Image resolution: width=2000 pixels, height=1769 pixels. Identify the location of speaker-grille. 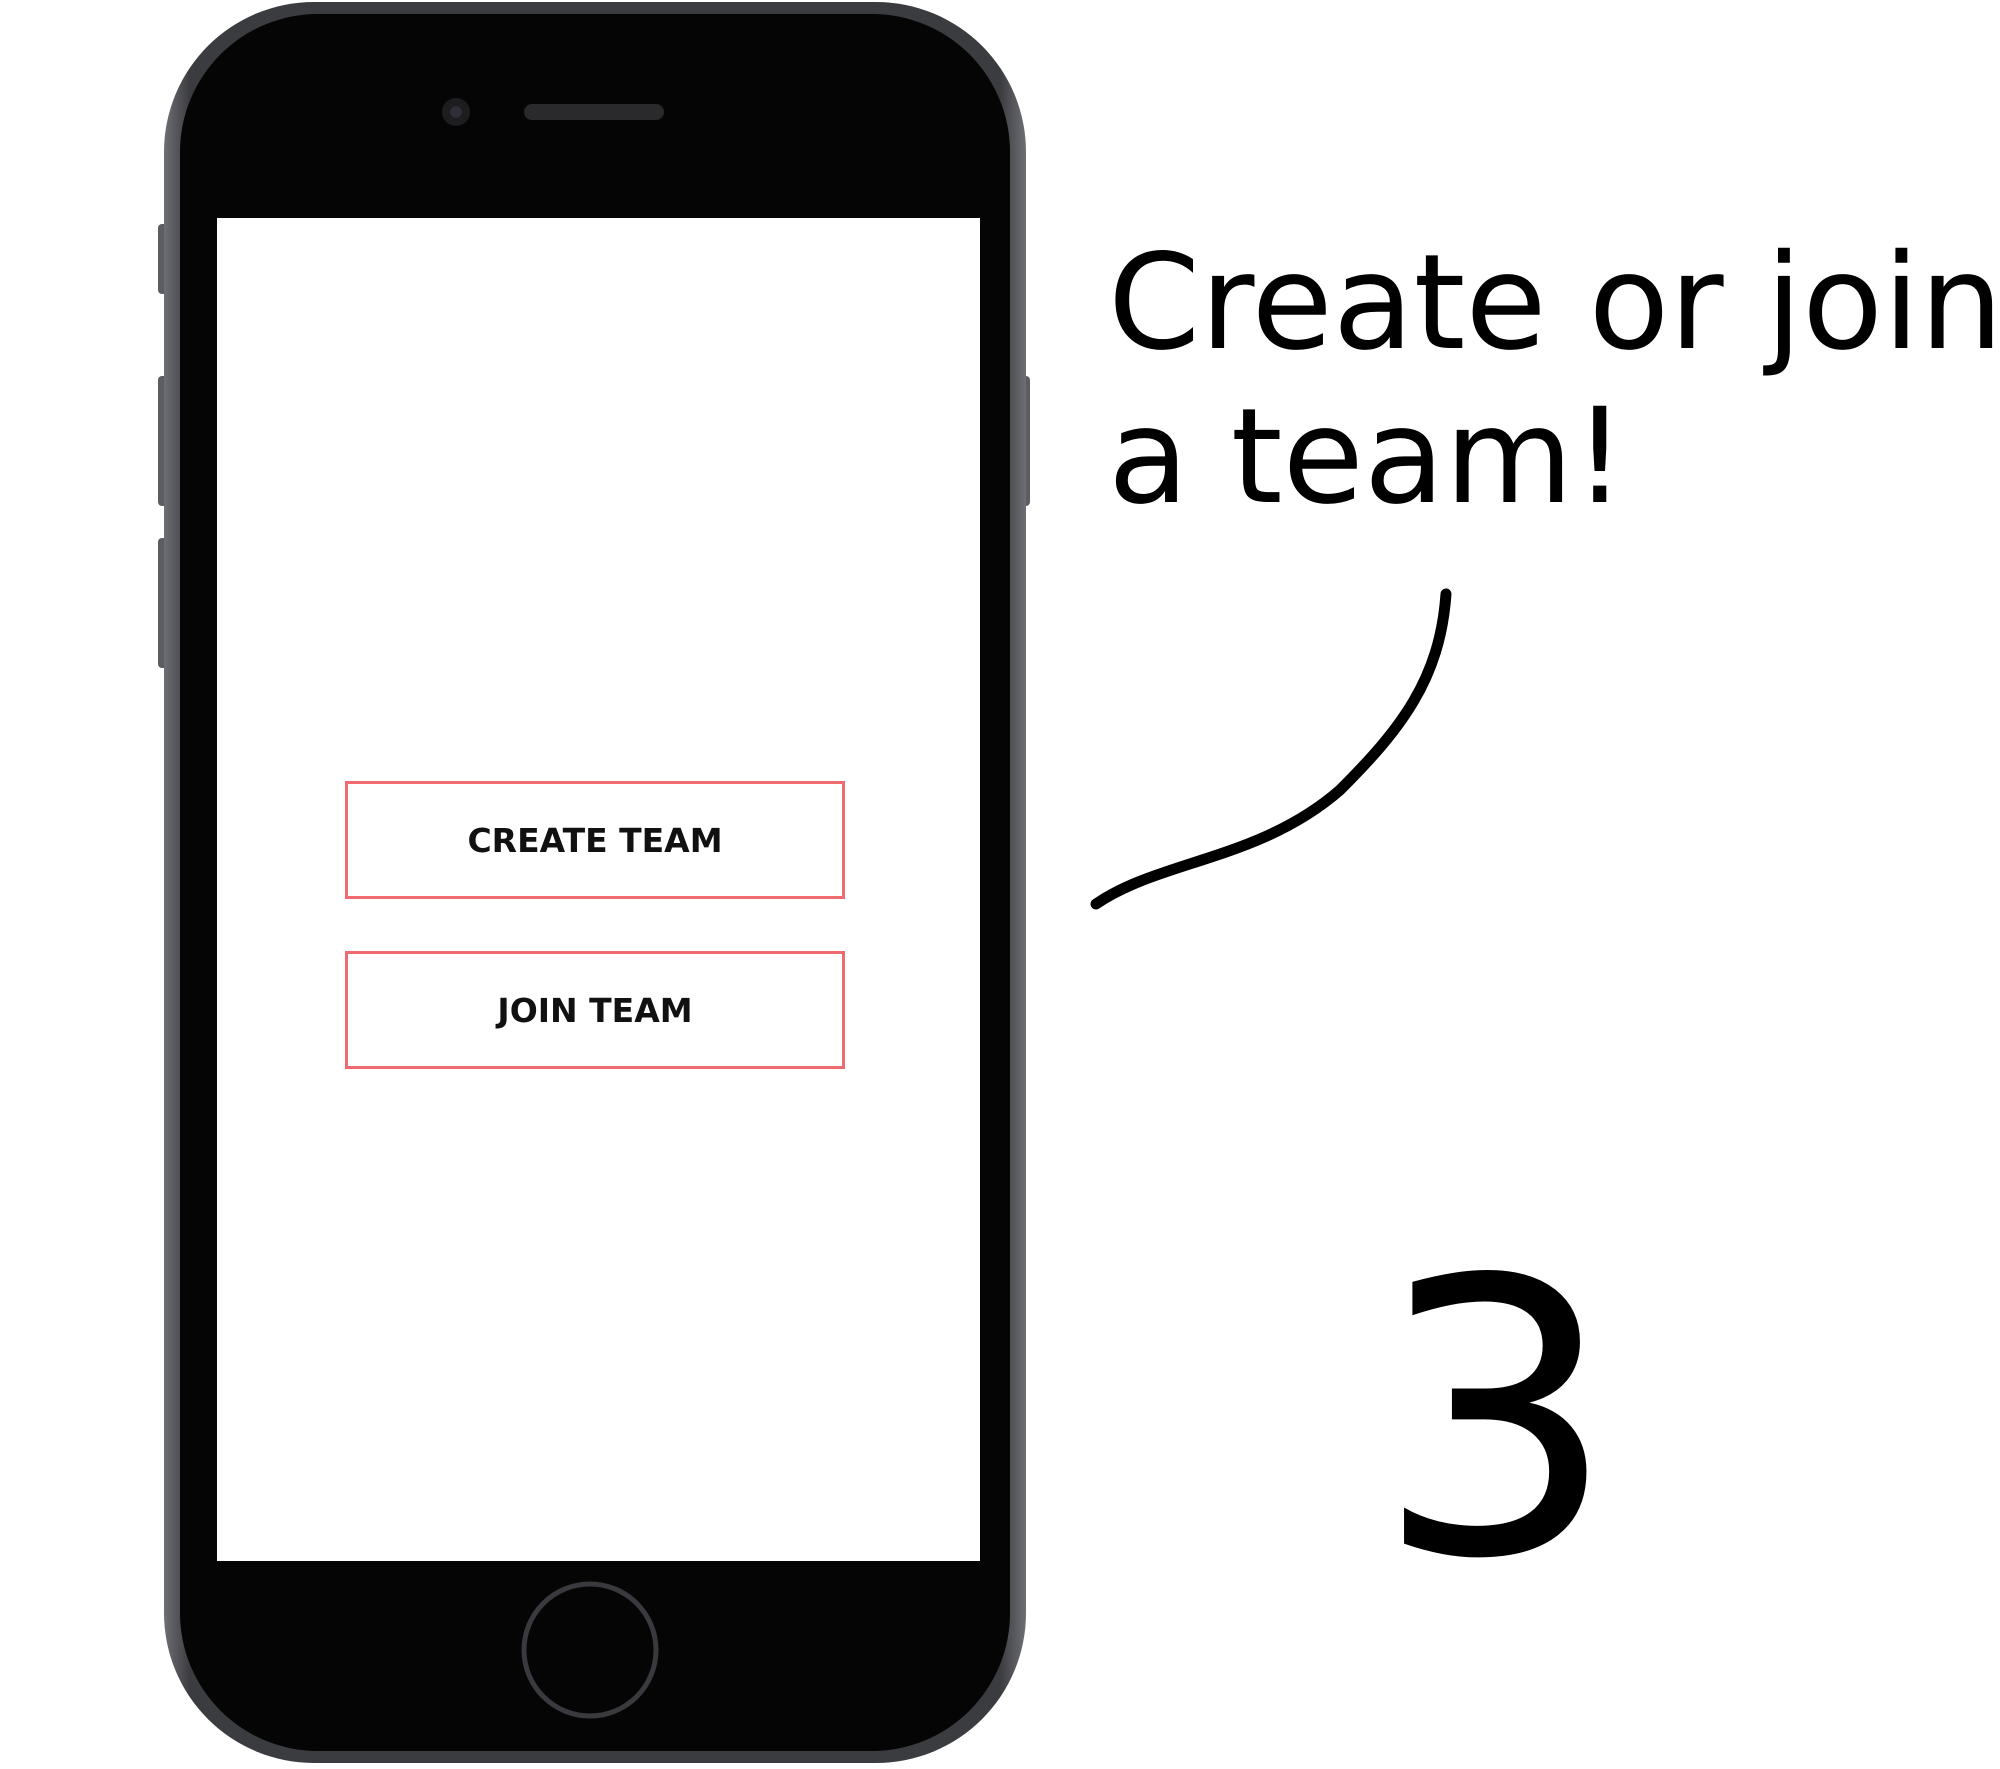
(594, 112).